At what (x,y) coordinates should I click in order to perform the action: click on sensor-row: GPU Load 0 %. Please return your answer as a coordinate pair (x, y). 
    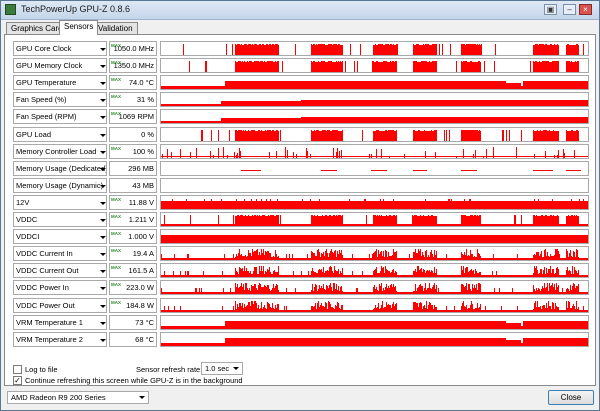
    Looking at the image, I should click on (301, 134).